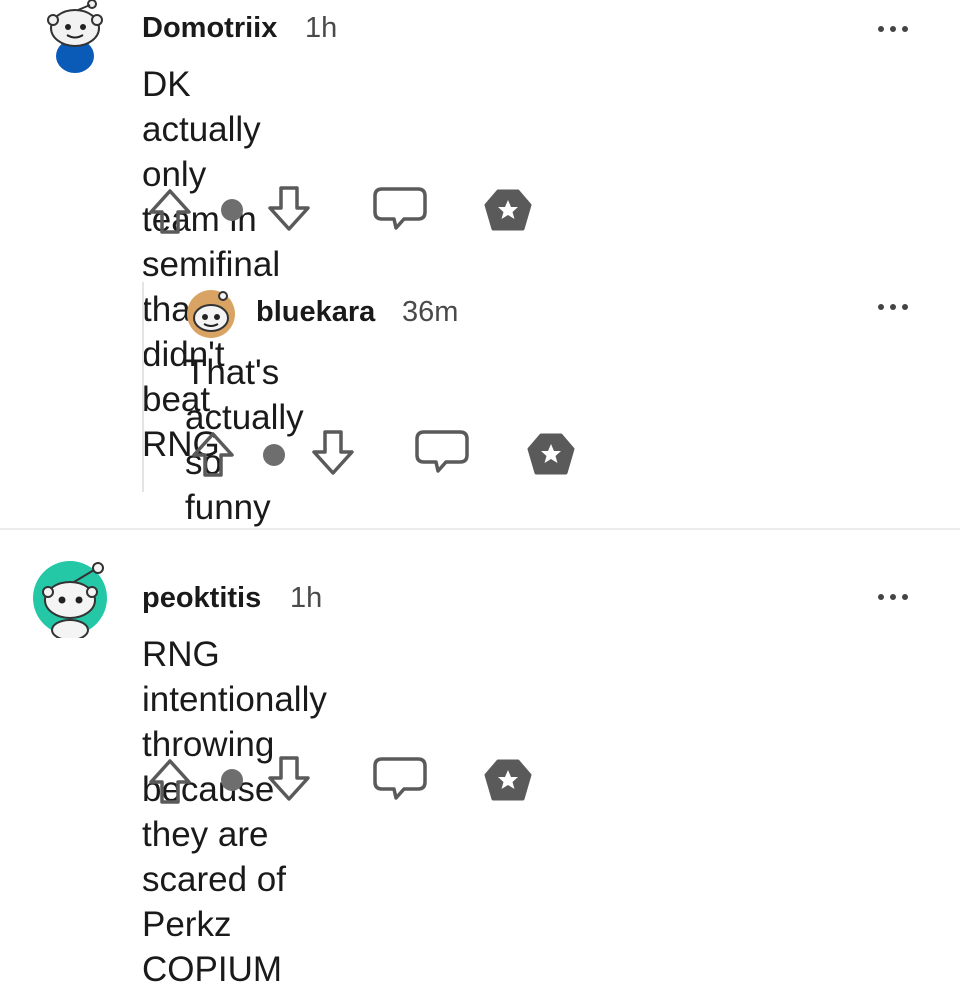 The height and width of the screenshot is (992, 960). Describe the element at coordinates (430, 312) in the screenshot. I see `comment-age: 36m` at that location.